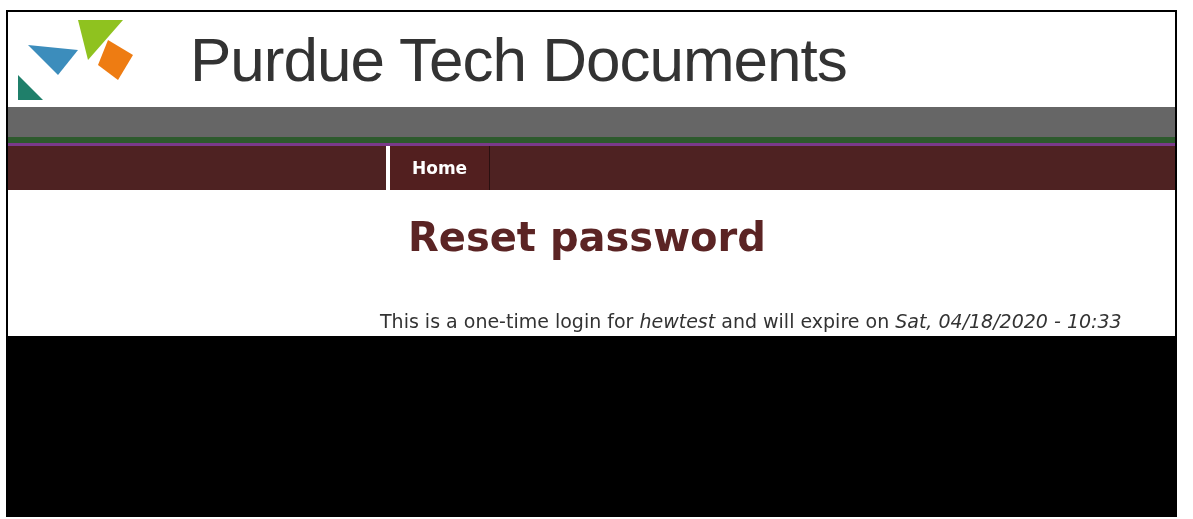  Describe the element at coordinates (438, 168) in the screenshot. I see `nav-tab: Home` at that location.